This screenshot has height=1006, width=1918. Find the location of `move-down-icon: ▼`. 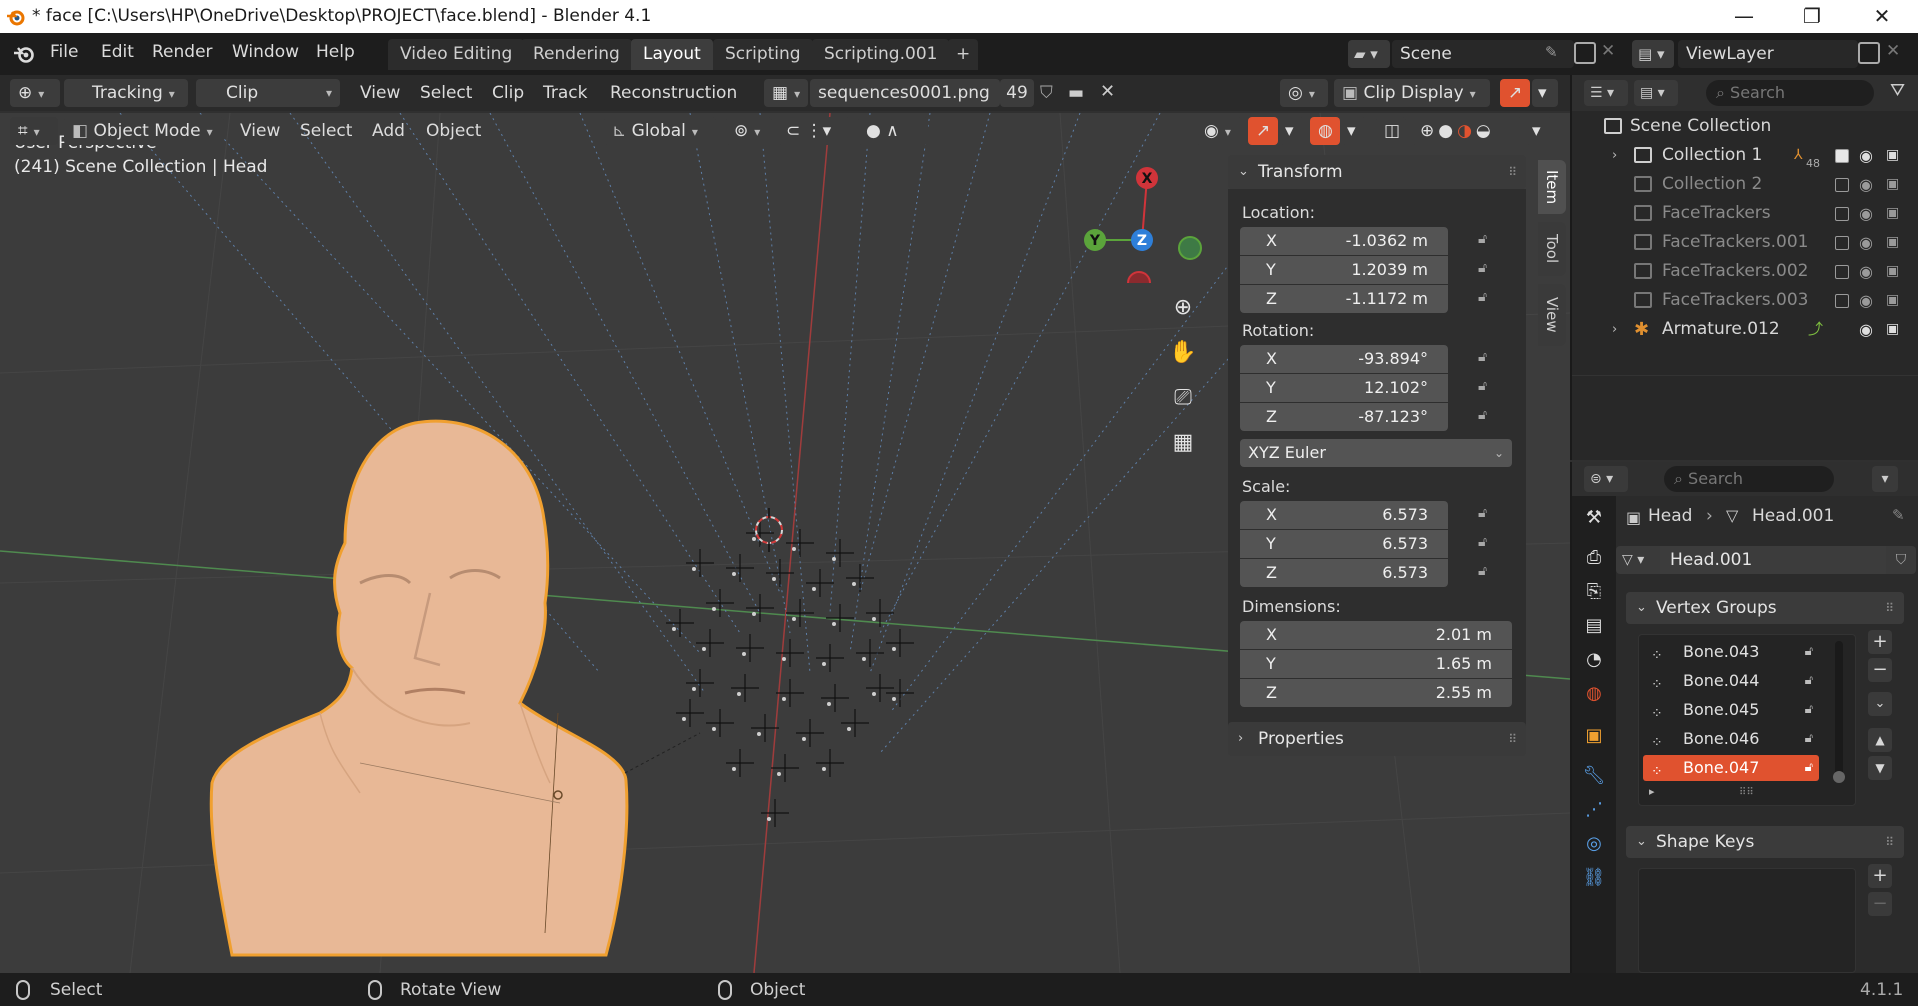

move-down-icon: ▼ is located at coordinates (1880, 768).